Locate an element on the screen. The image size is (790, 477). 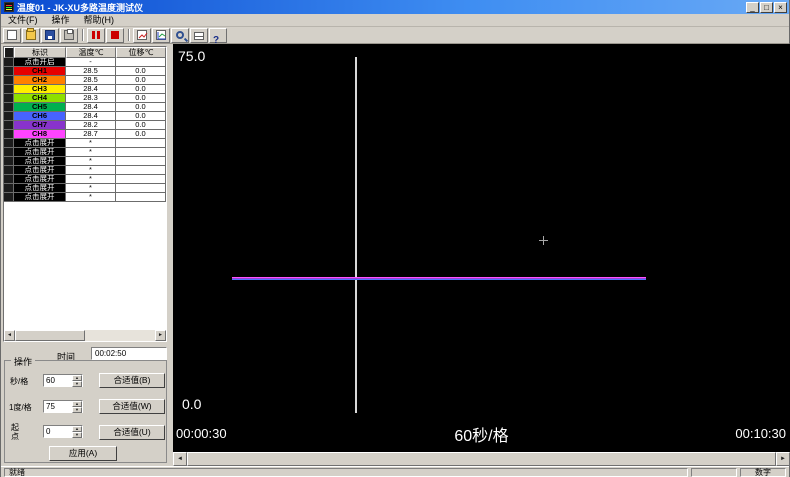
chart-horizontal-scrollbar is located at coordinates (481, 459).